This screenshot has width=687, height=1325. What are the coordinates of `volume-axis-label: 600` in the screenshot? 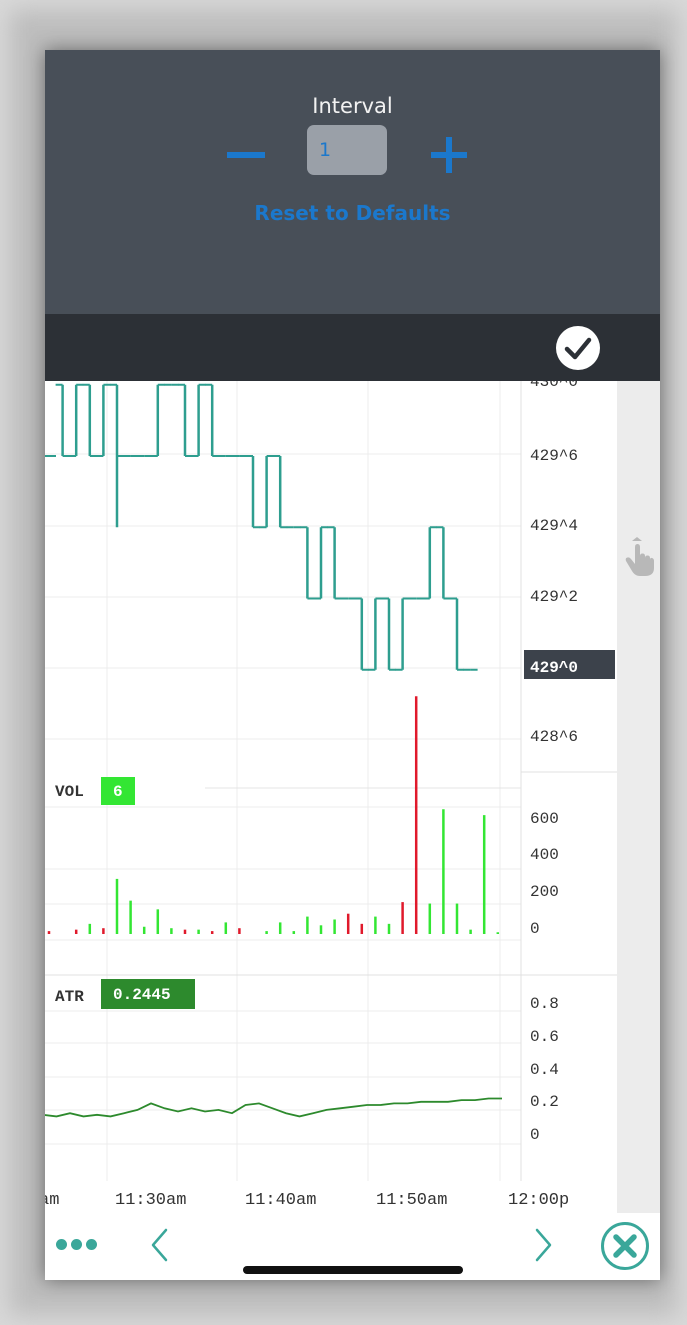 It's located at (544, 819).